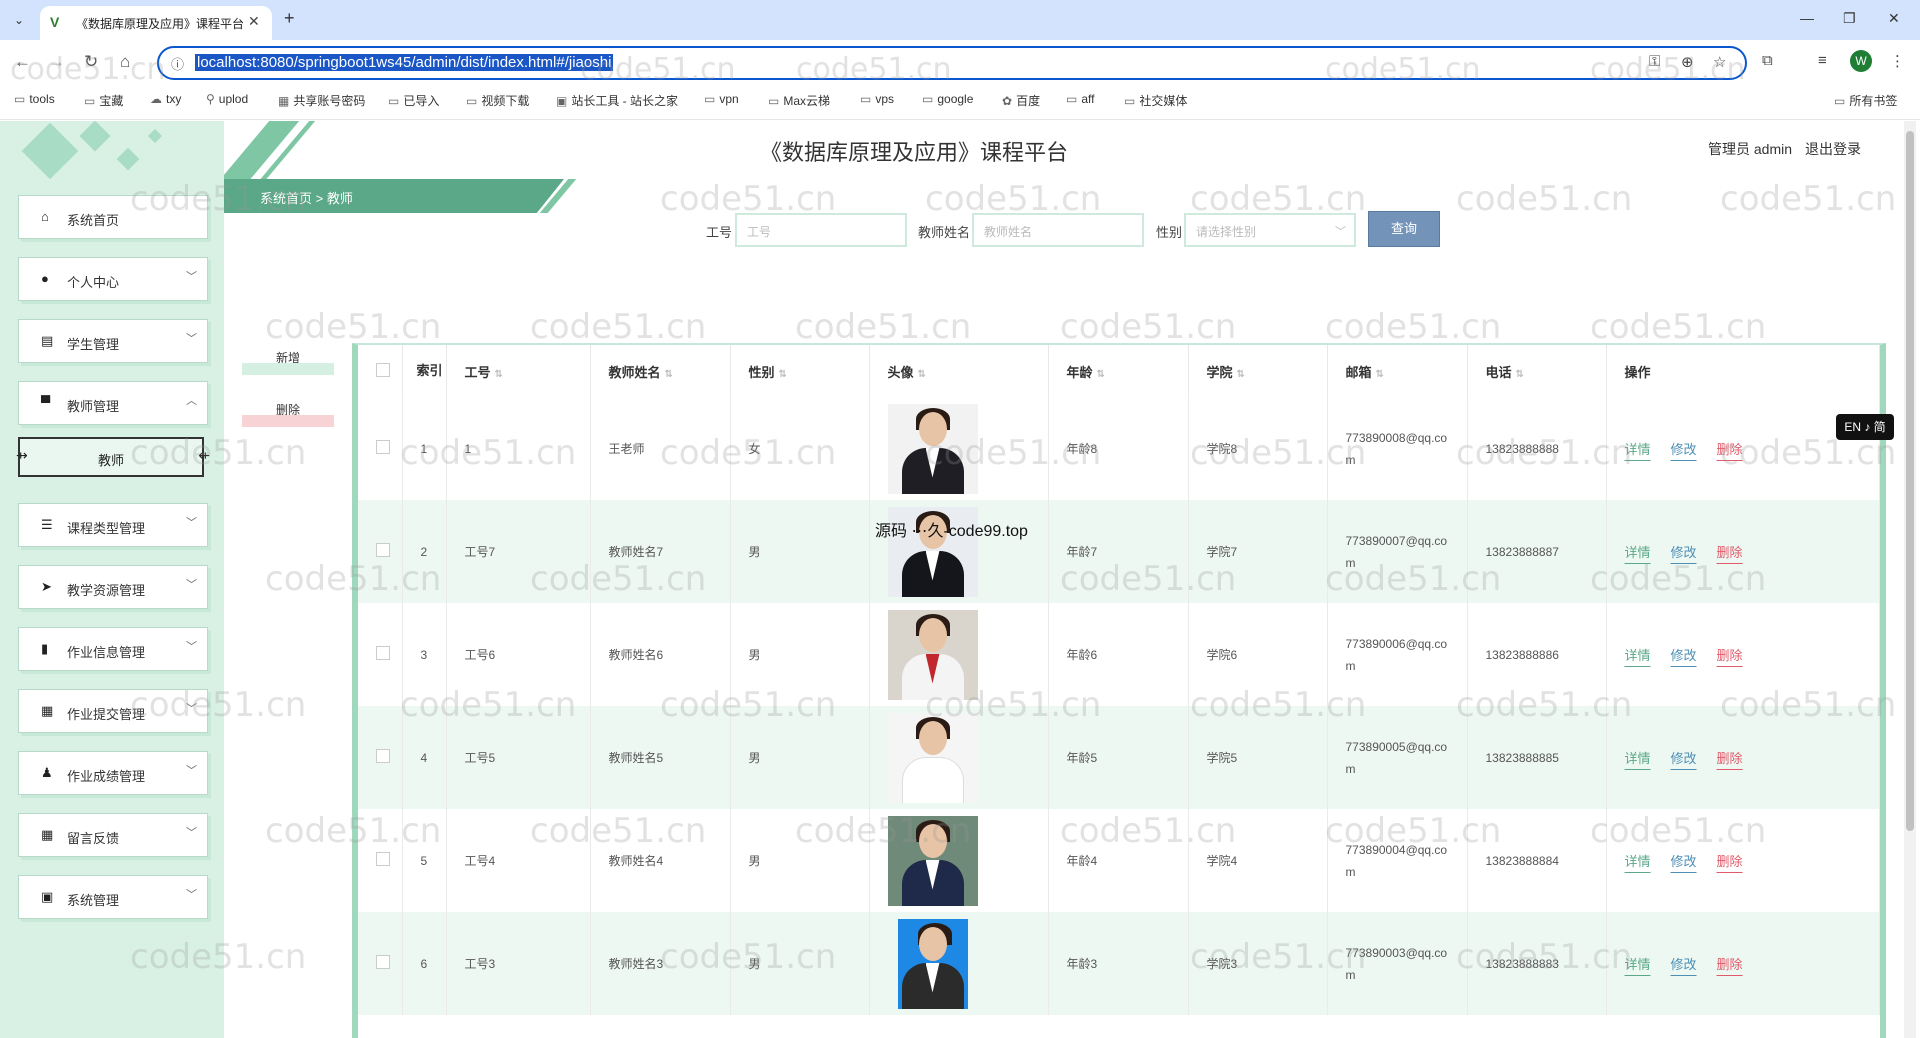 This screenshot has width=1920, height=1038. I want to click on menu-student-management: ▤ 学生管理 ﹀, so click(113, 341).